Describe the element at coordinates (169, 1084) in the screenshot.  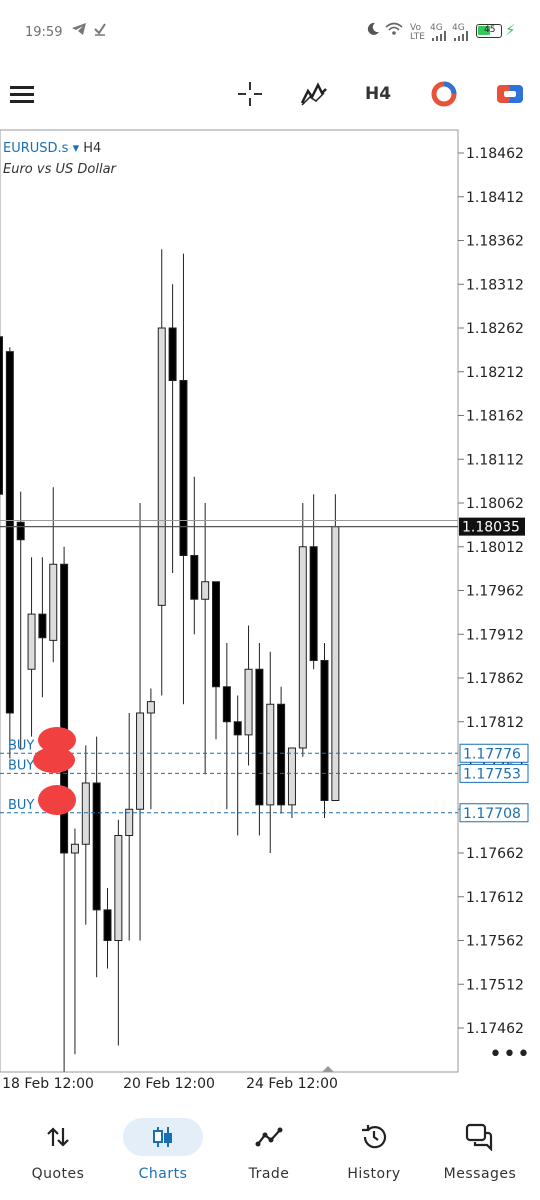
I see `x-tick-label: 20 Feb 12:00` at that location.